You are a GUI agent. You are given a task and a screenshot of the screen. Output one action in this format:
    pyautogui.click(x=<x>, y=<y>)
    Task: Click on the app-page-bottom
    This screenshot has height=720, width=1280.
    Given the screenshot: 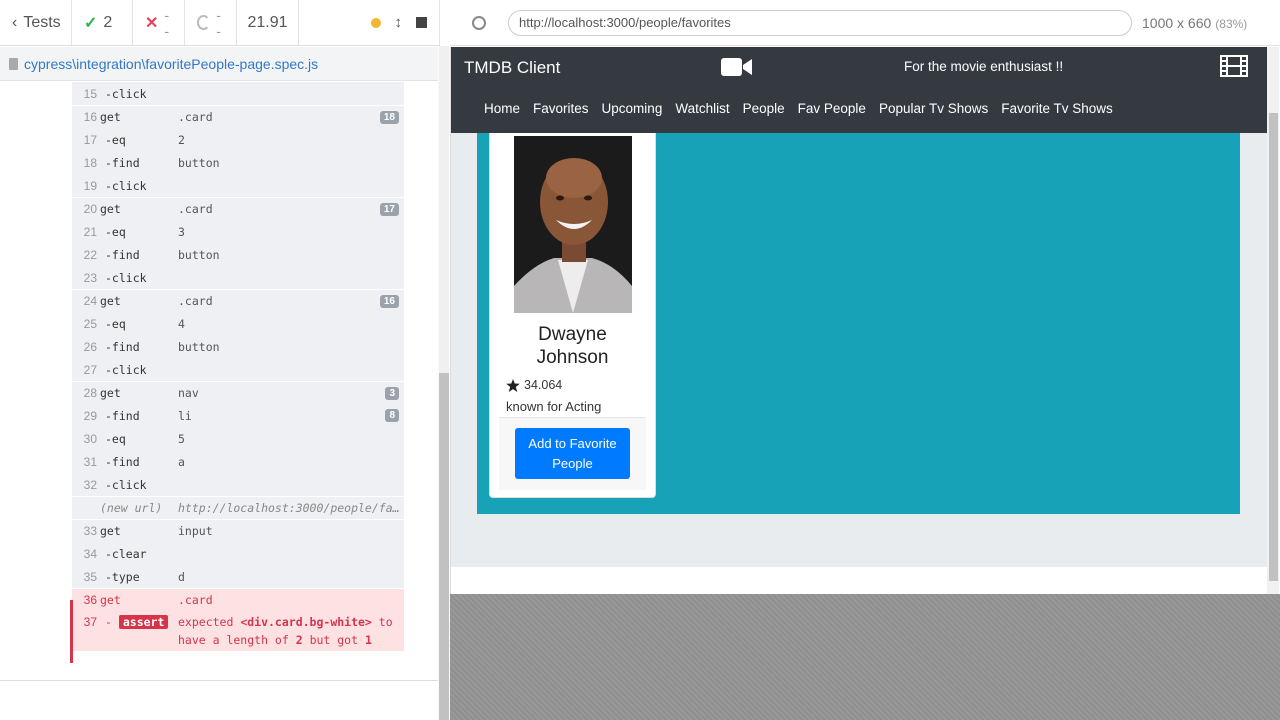 What is the action you would take?
    pyautogui.click(x=859, y=580)
    